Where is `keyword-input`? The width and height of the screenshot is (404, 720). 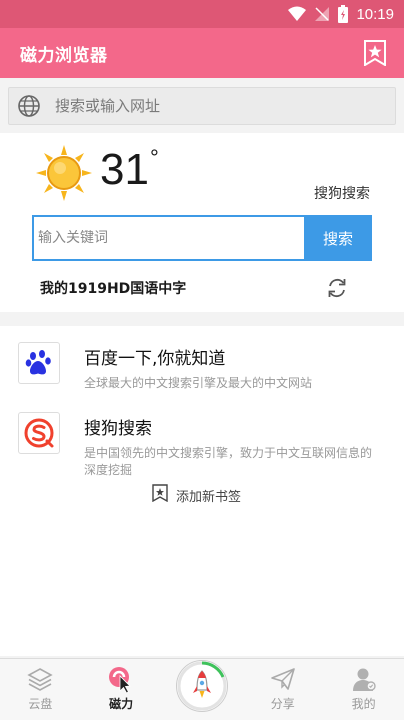
keyword-input is located at coordinates (171, 238).